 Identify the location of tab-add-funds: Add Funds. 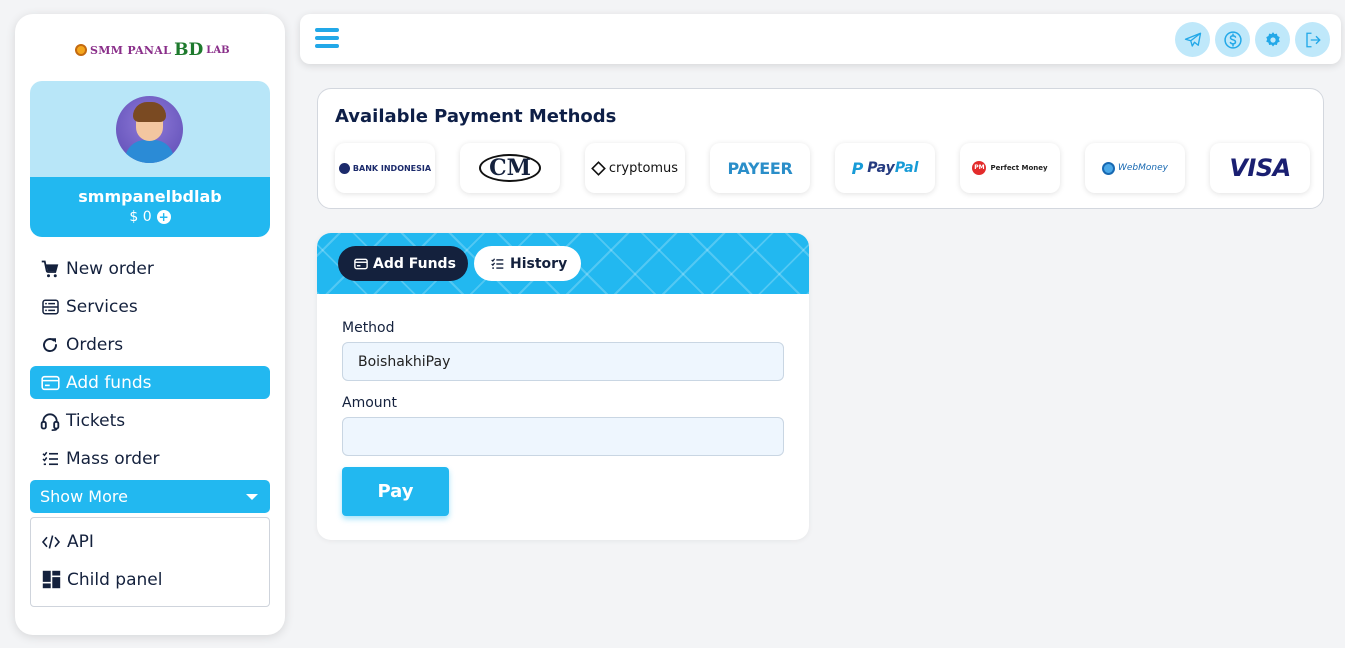
(403, 263).